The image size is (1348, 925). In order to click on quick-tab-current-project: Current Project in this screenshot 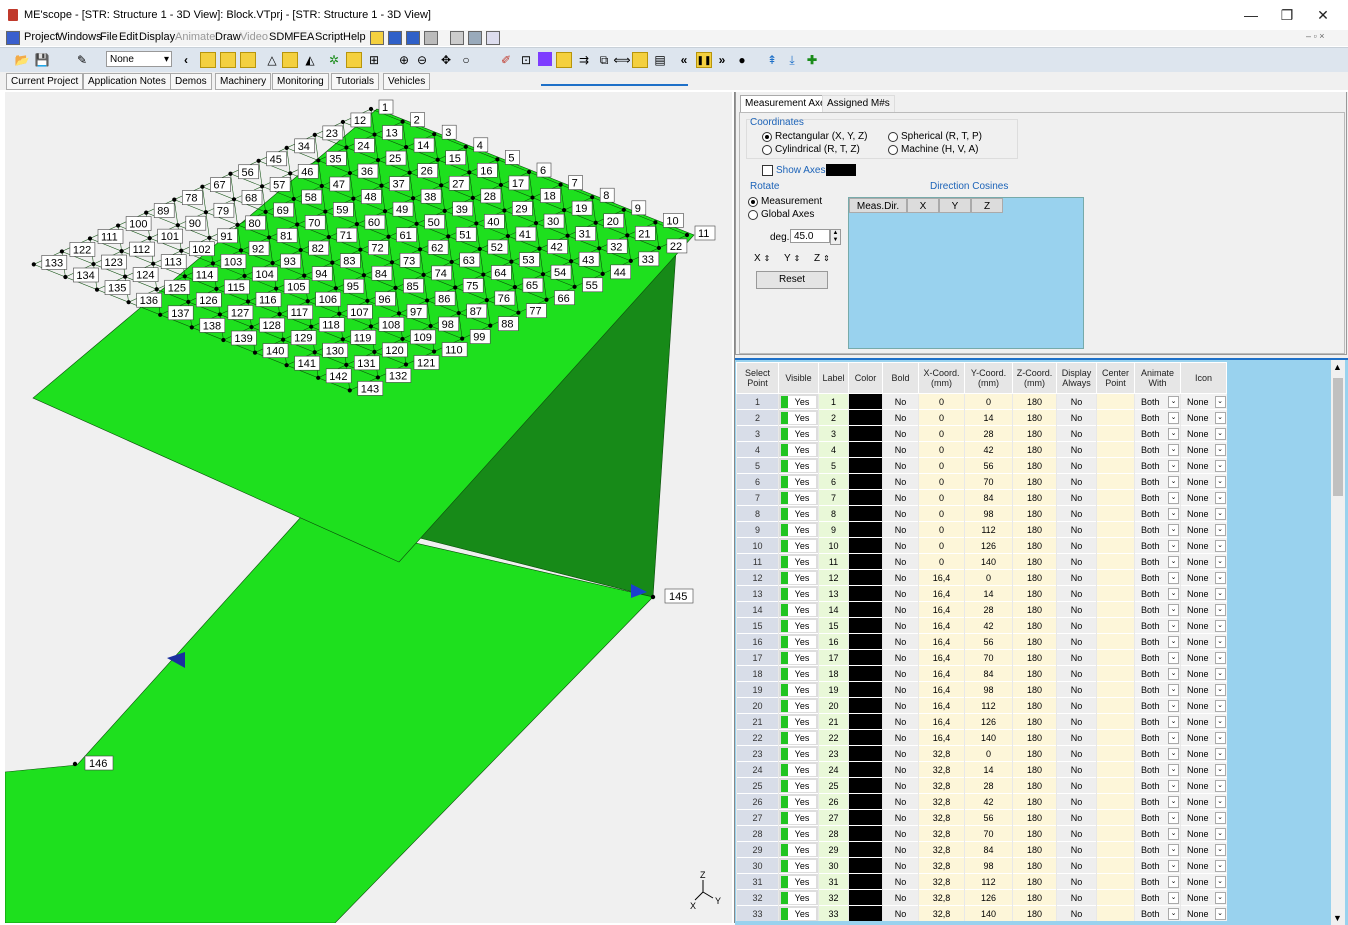, I will do `click(45, 81)`.